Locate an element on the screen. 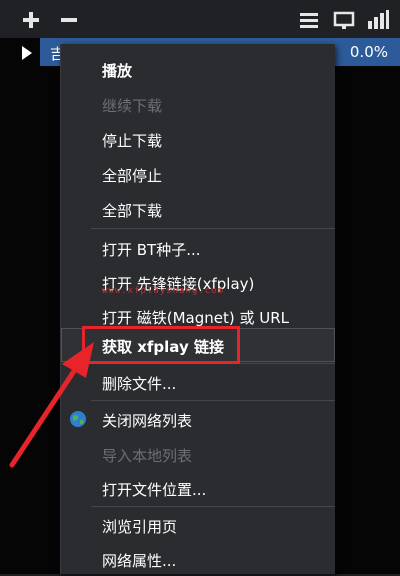 This screenshot has width=400, height=576. monitor-icon is located at coordinates (344, 20).